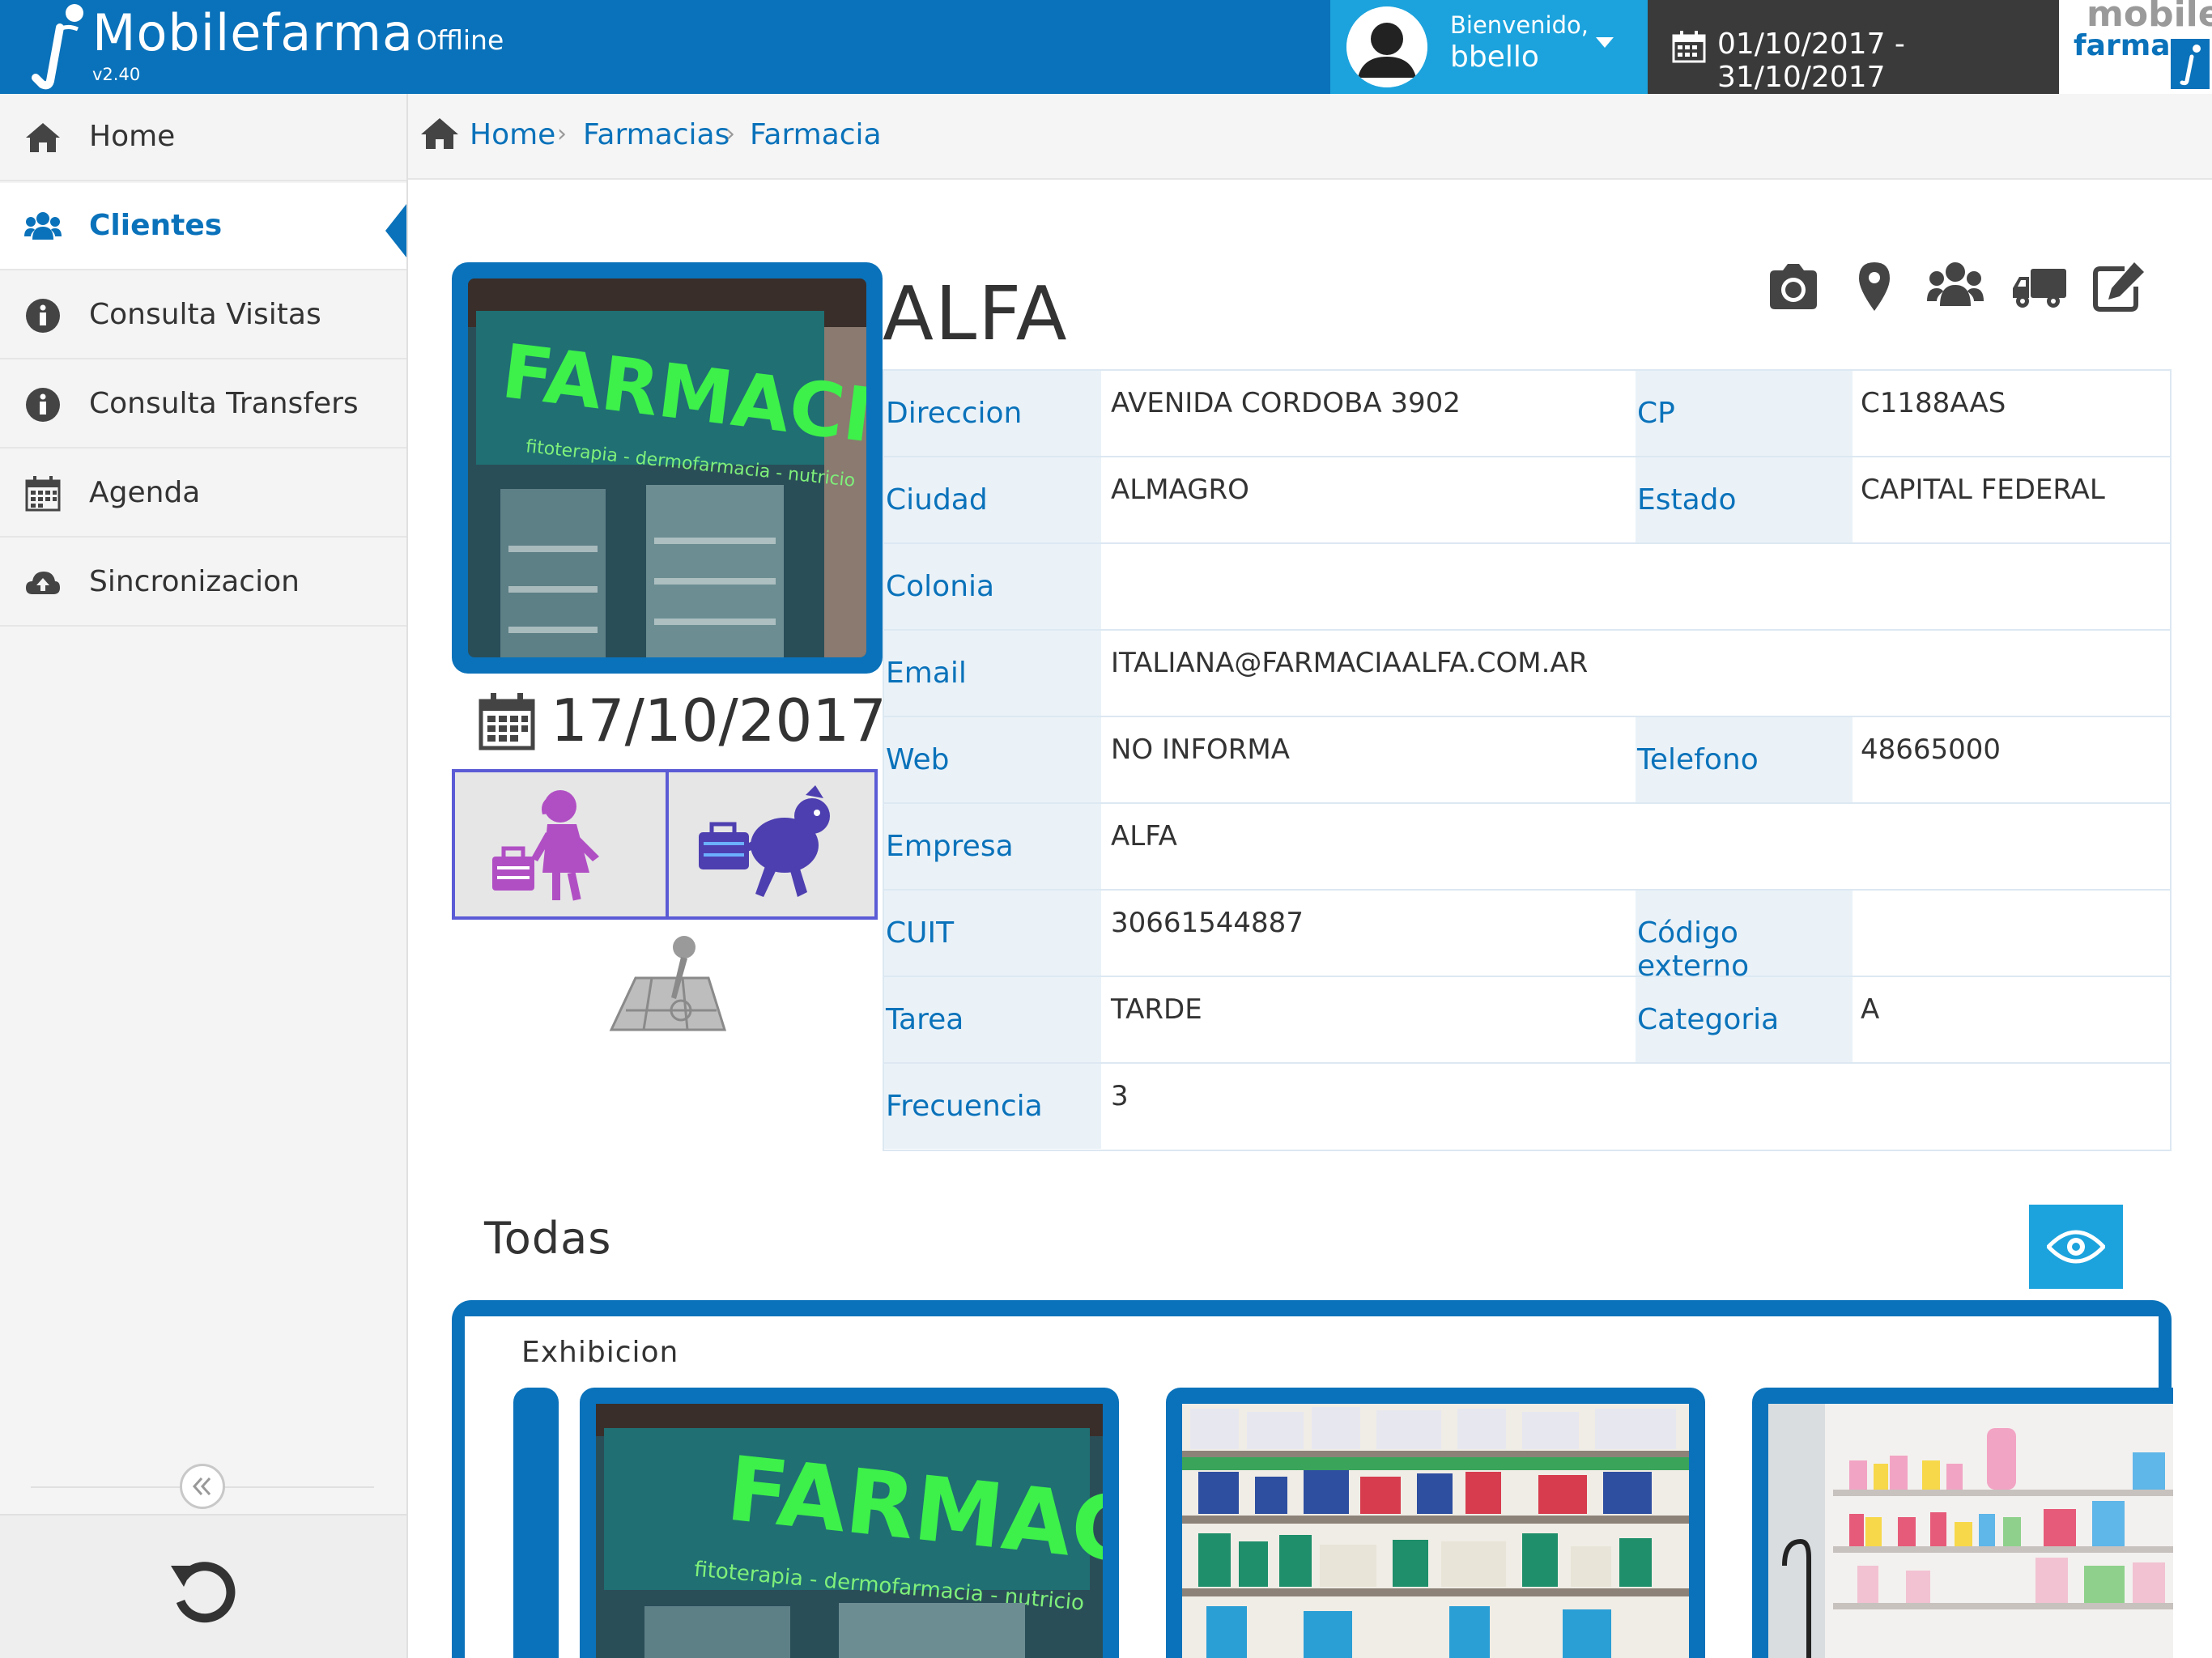 The height and width of the screenshot is (1658, 2212). I want to click on sidebar-item-label: Consulta Visitas, so click(205, 314).